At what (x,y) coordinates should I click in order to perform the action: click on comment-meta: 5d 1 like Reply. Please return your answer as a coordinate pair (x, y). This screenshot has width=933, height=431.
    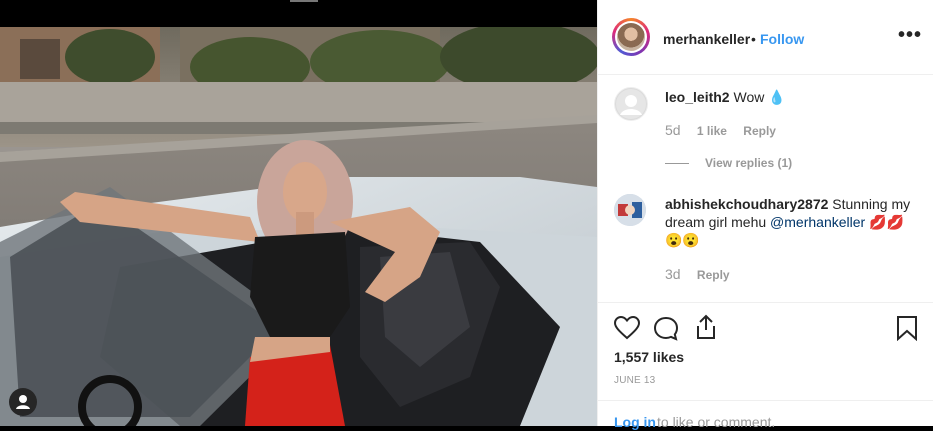
    Looking at the image, I should click on (727, 130).